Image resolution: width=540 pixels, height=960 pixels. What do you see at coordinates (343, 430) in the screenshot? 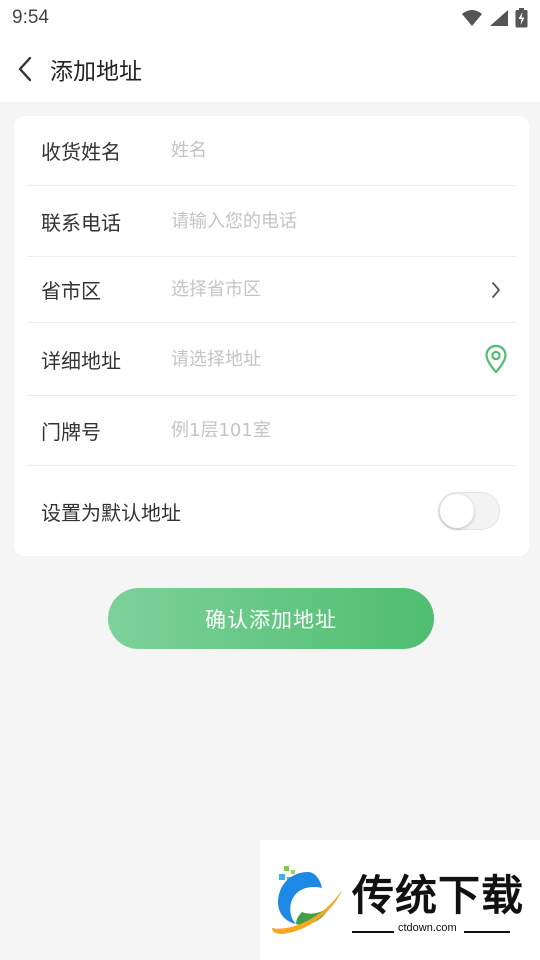
I see `door-input` at bounding box center [343, 430].